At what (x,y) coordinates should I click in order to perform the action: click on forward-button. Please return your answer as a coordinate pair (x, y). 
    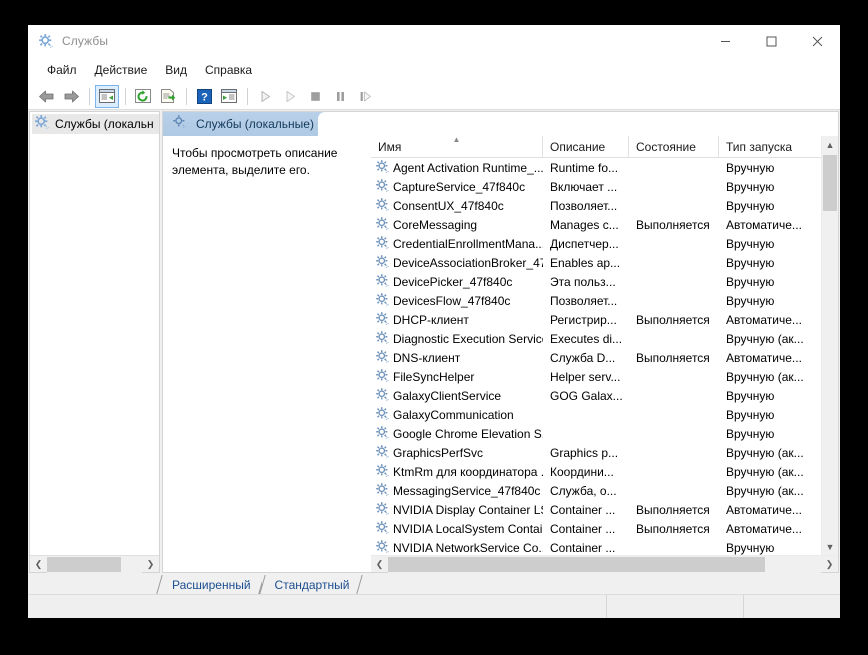
    Looking at the image, I should click on (71, 96).